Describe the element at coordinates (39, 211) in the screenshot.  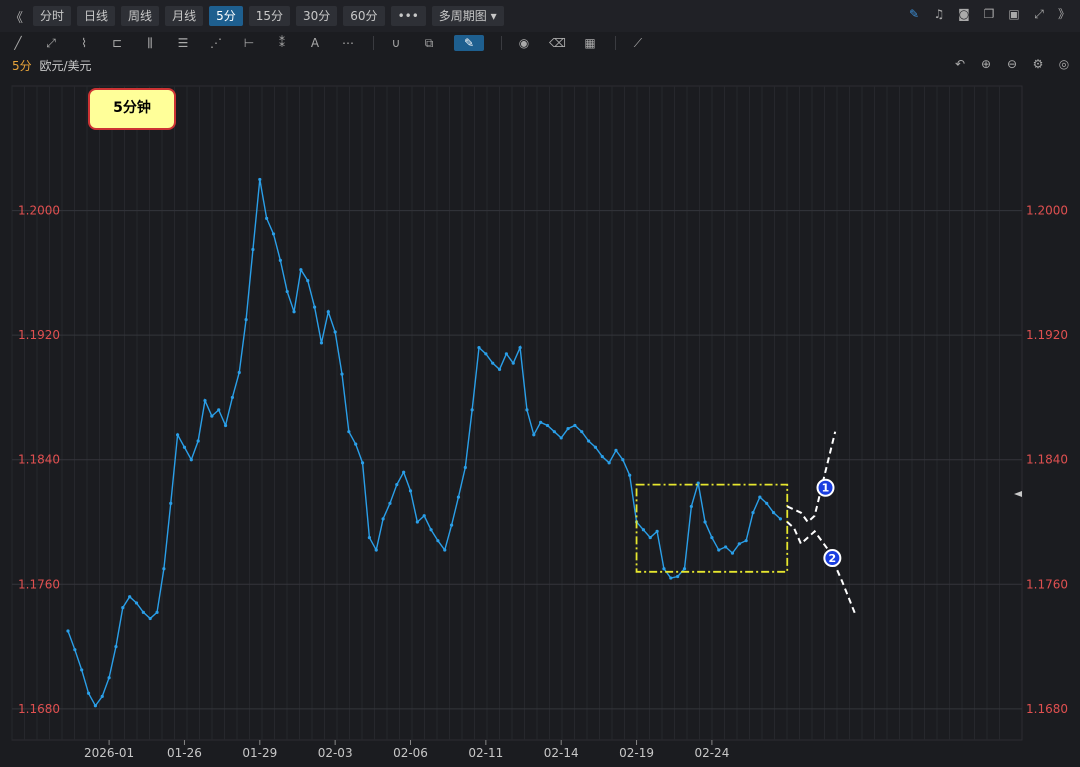
I see `y-tick-label-left: 1.2000` at that location.